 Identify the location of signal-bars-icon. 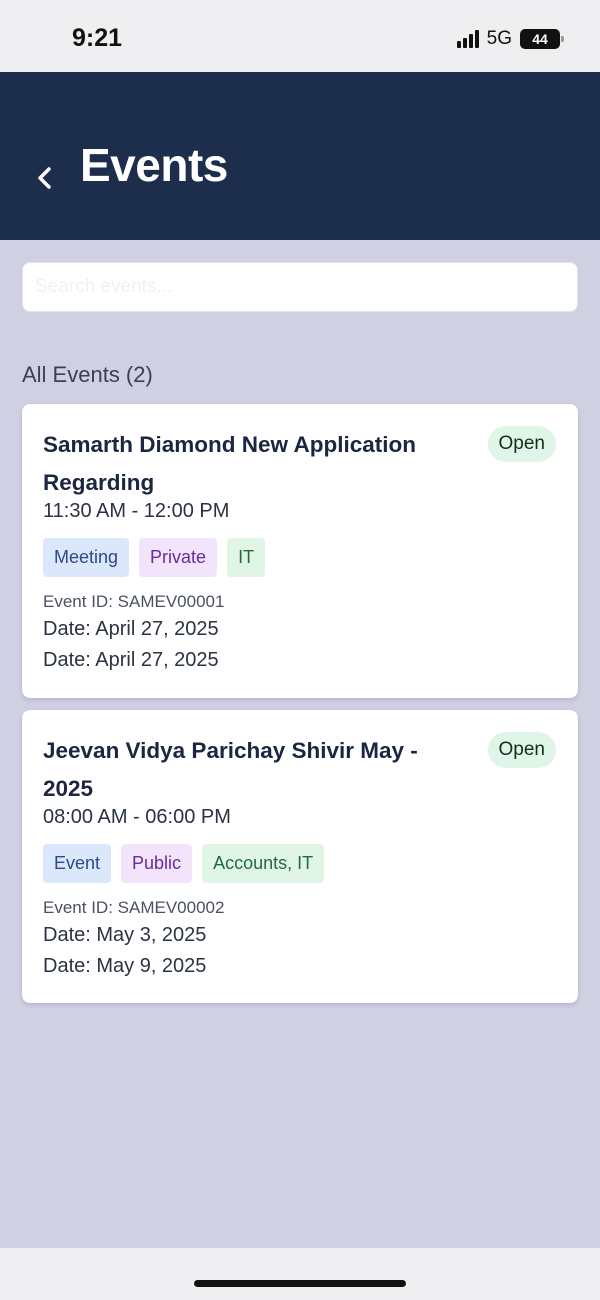
(467, 39).